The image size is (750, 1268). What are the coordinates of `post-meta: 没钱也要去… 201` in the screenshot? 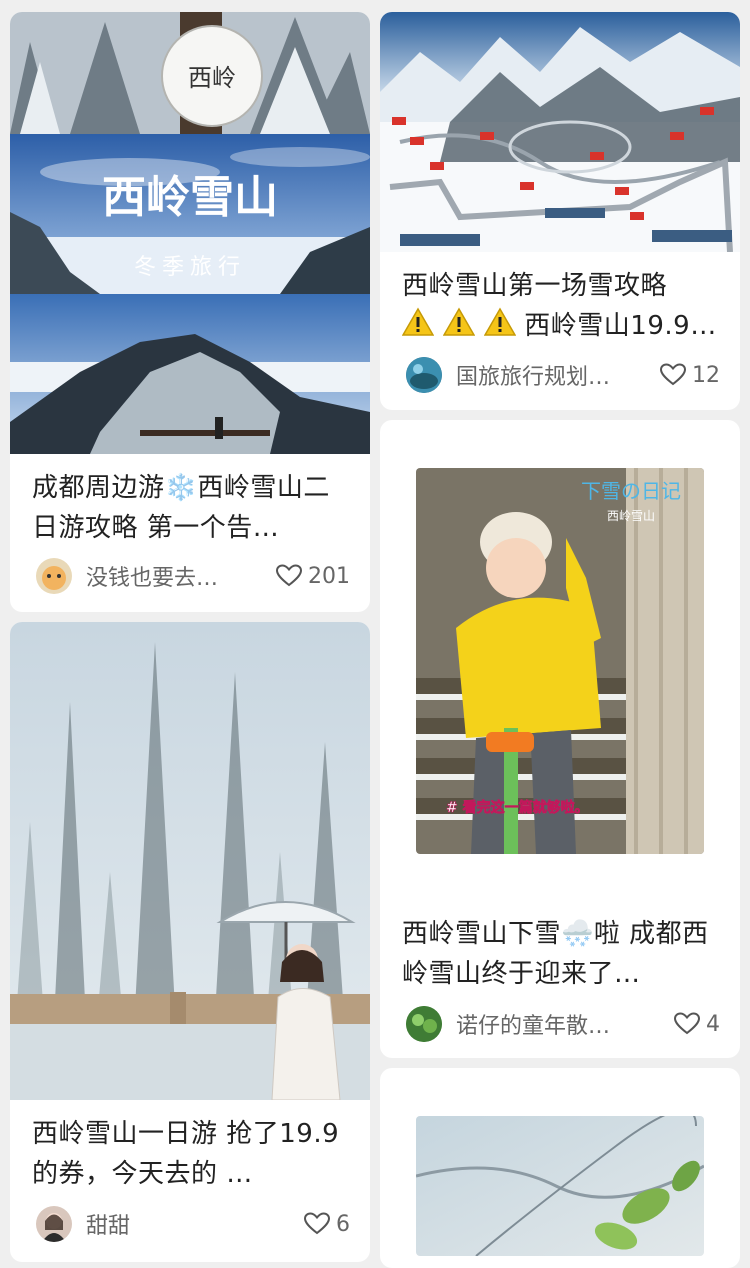 It's located at (193, 576).